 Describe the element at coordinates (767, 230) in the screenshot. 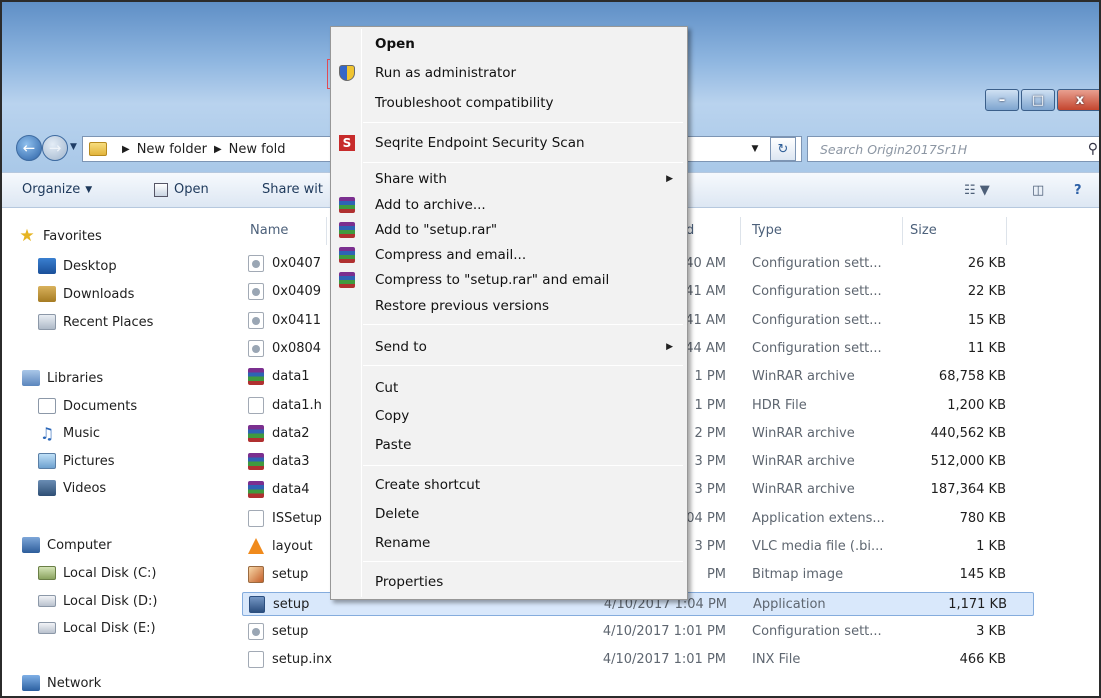

I see `column-header-type: Type` at that location.